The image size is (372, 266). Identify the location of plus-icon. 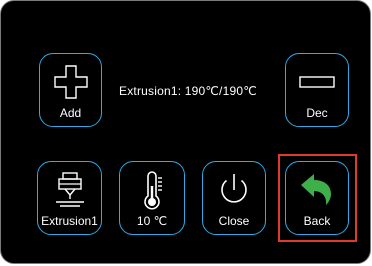
(70, 82).